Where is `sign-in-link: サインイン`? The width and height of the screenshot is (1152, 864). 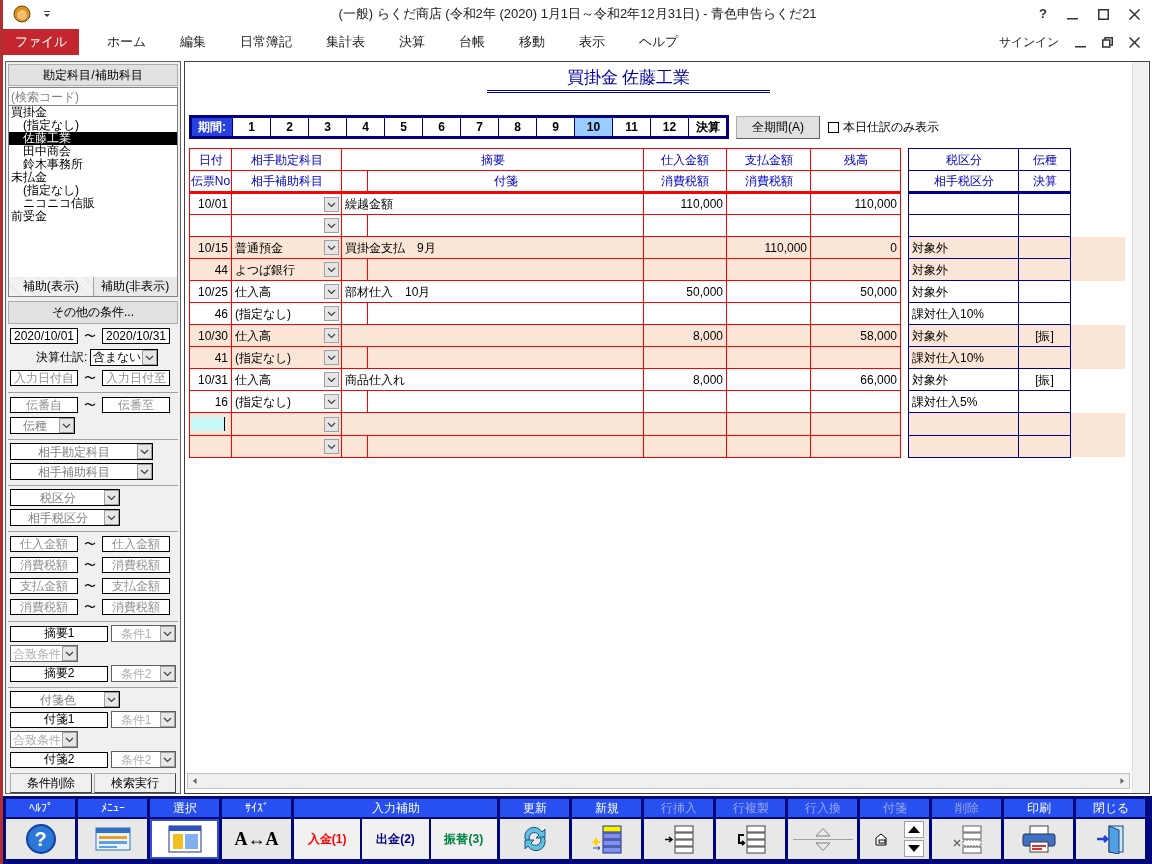
sign-in-link: サインイン is located at coordinates (1029, 42).